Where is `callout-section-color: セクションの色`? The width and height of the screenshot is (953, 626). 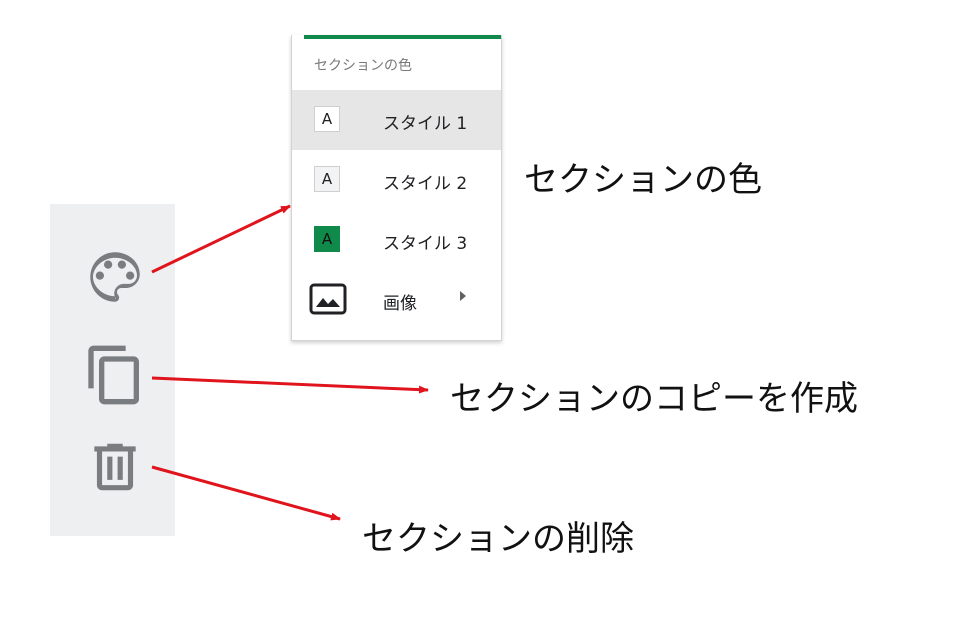
callout-section-color: セクションの色 is located at coordinates (643, 180).